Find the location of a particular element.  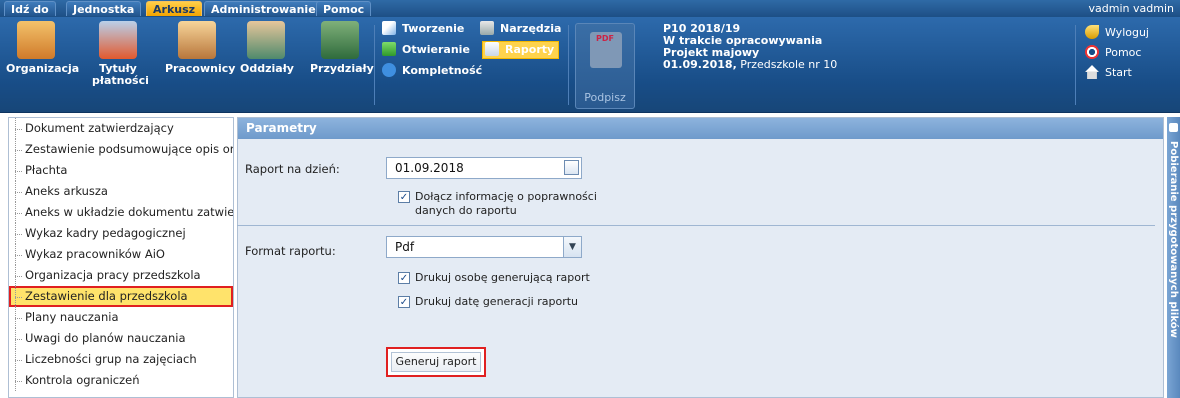

otwieranie-button: Otwieranie is located at coordinates (426, 50).